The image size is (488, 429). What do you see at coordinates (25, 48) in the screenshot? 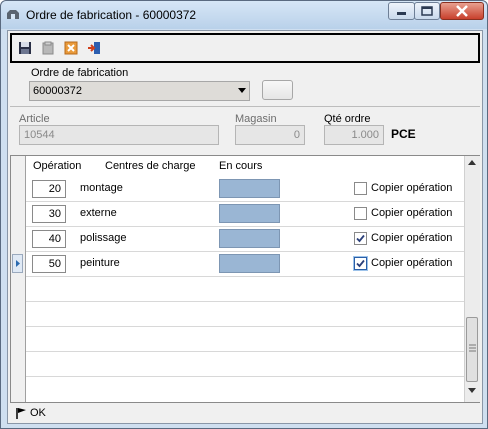
I see `save-icon` at bounding box center [25, 48].